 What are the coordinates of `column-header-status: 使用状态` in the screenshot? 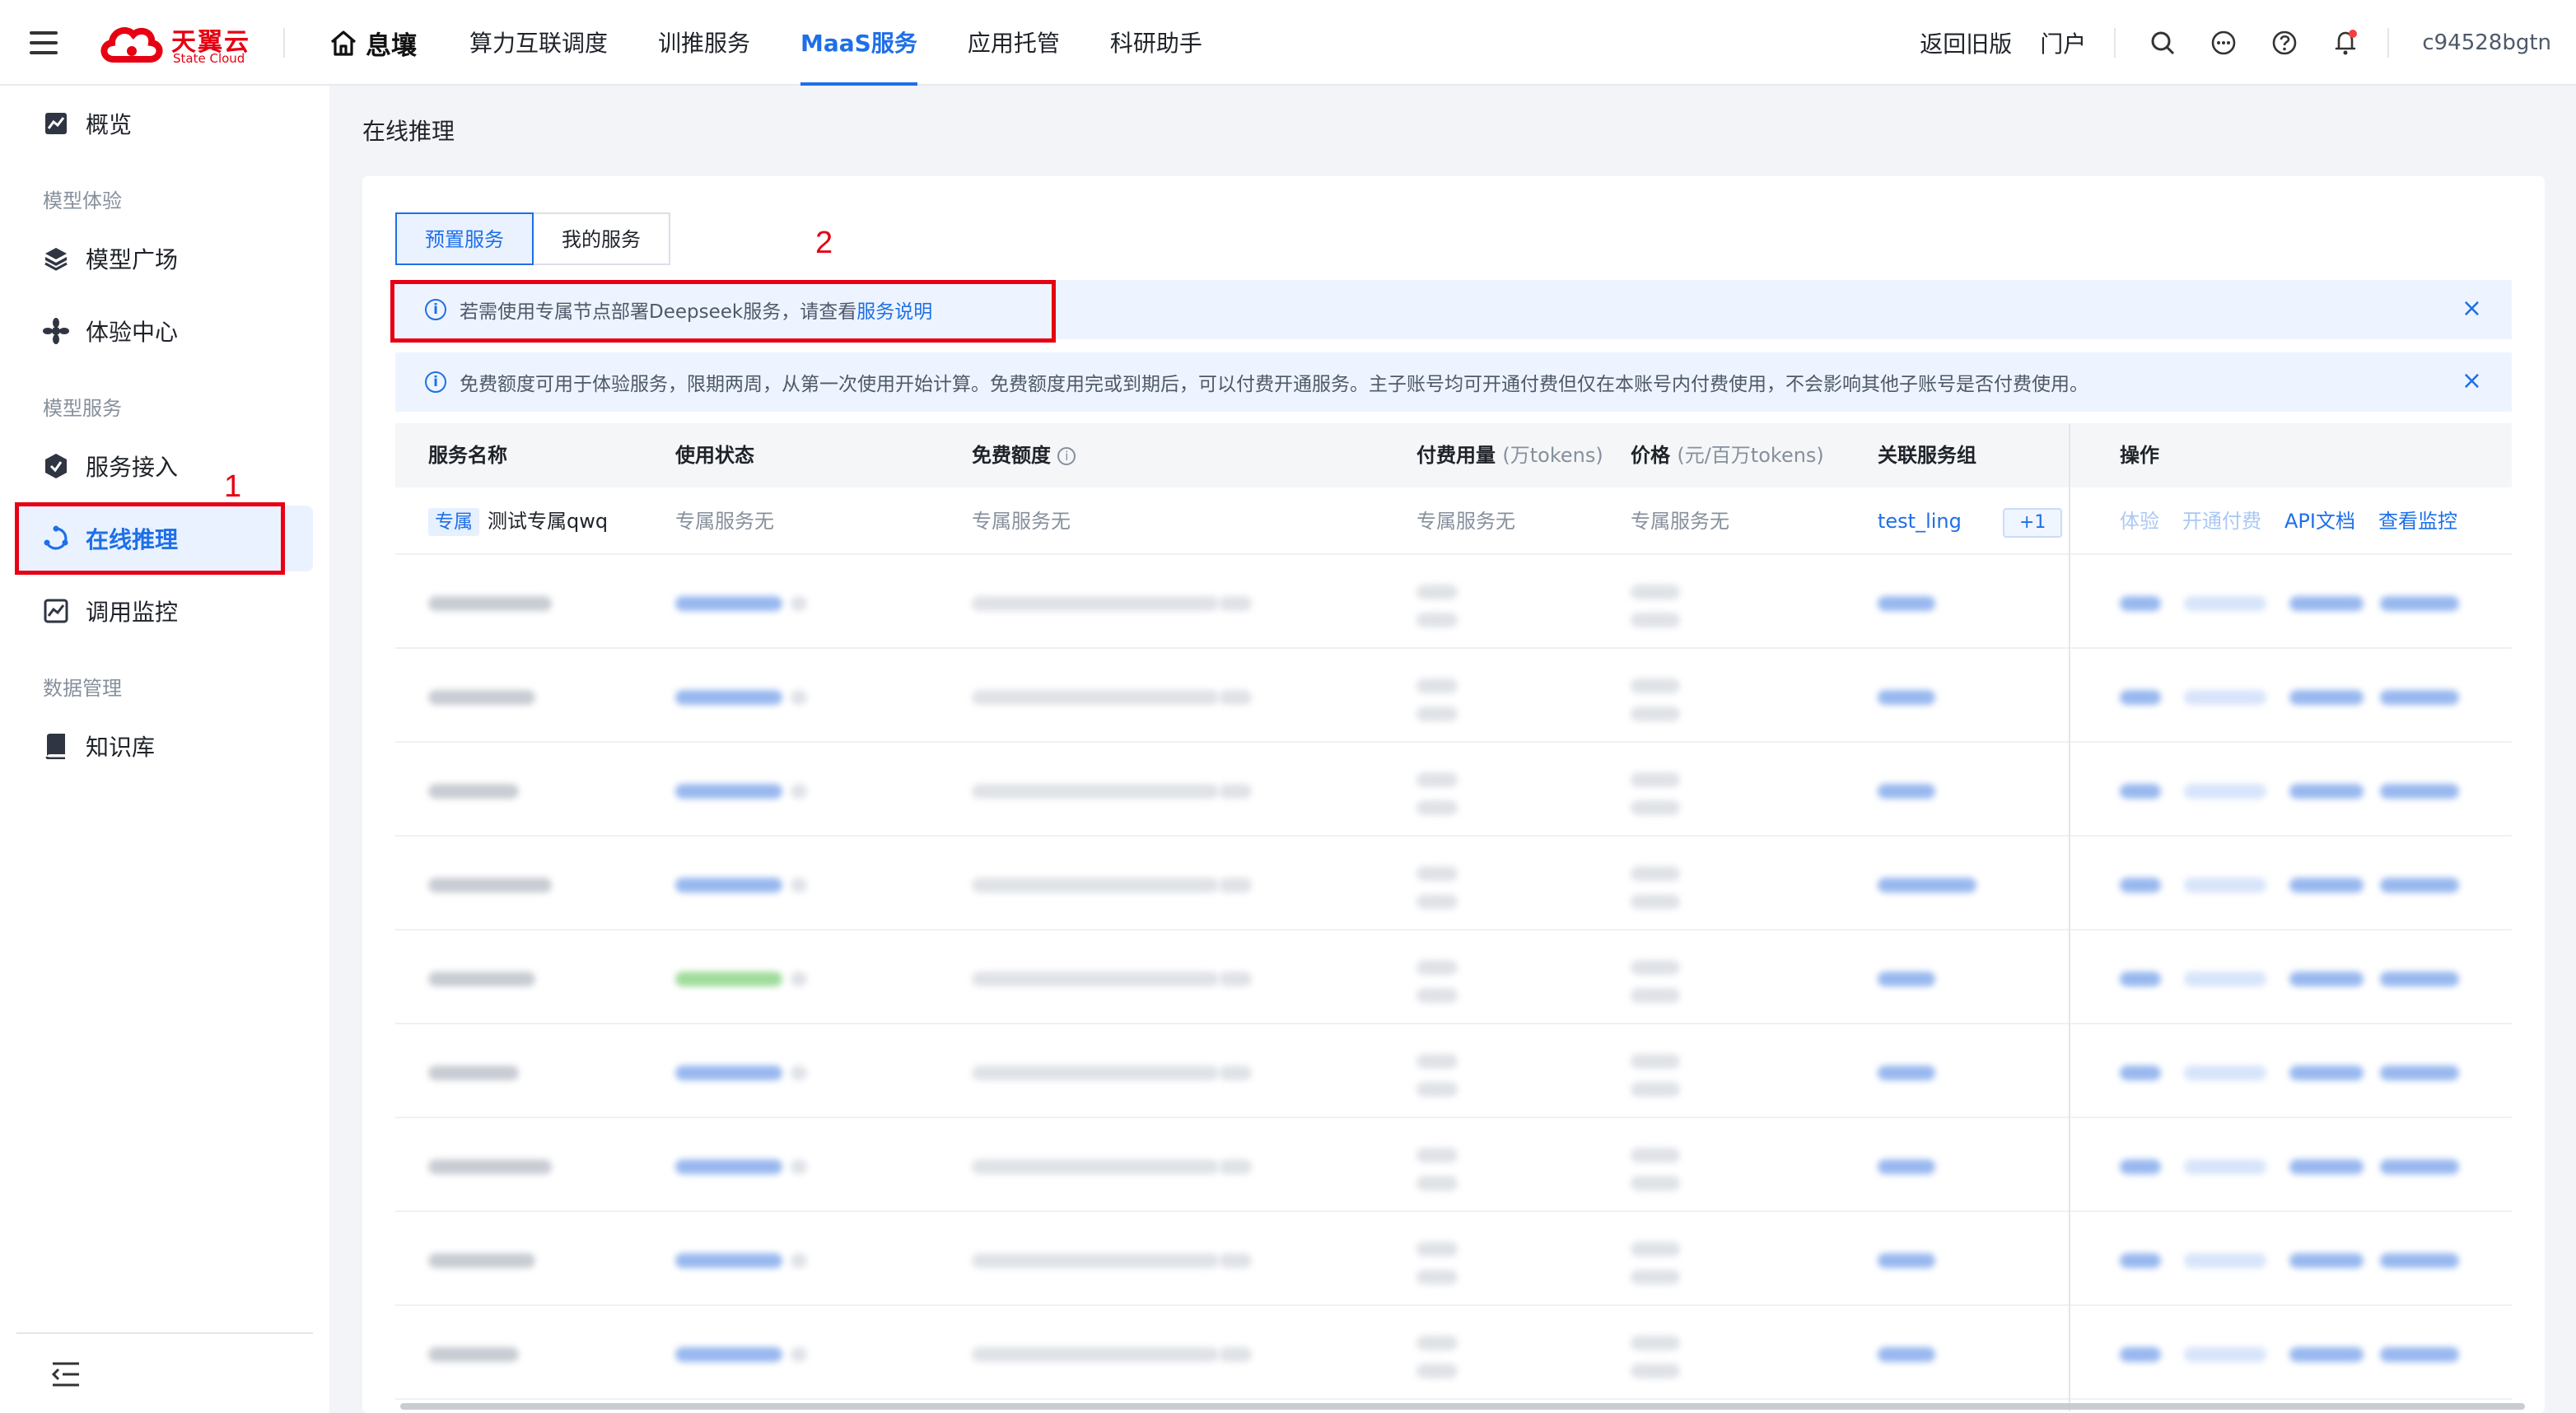 It's located at (714, 455).